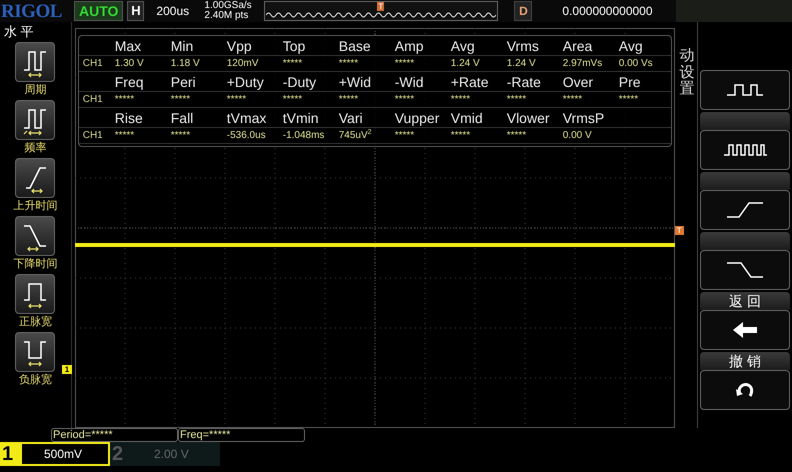 The width and height of the screenshot is (792, 472). Describe the element at coordinates (583, 64) in the screenshot. I see `measurement-value: 2.97mVs` at that location.